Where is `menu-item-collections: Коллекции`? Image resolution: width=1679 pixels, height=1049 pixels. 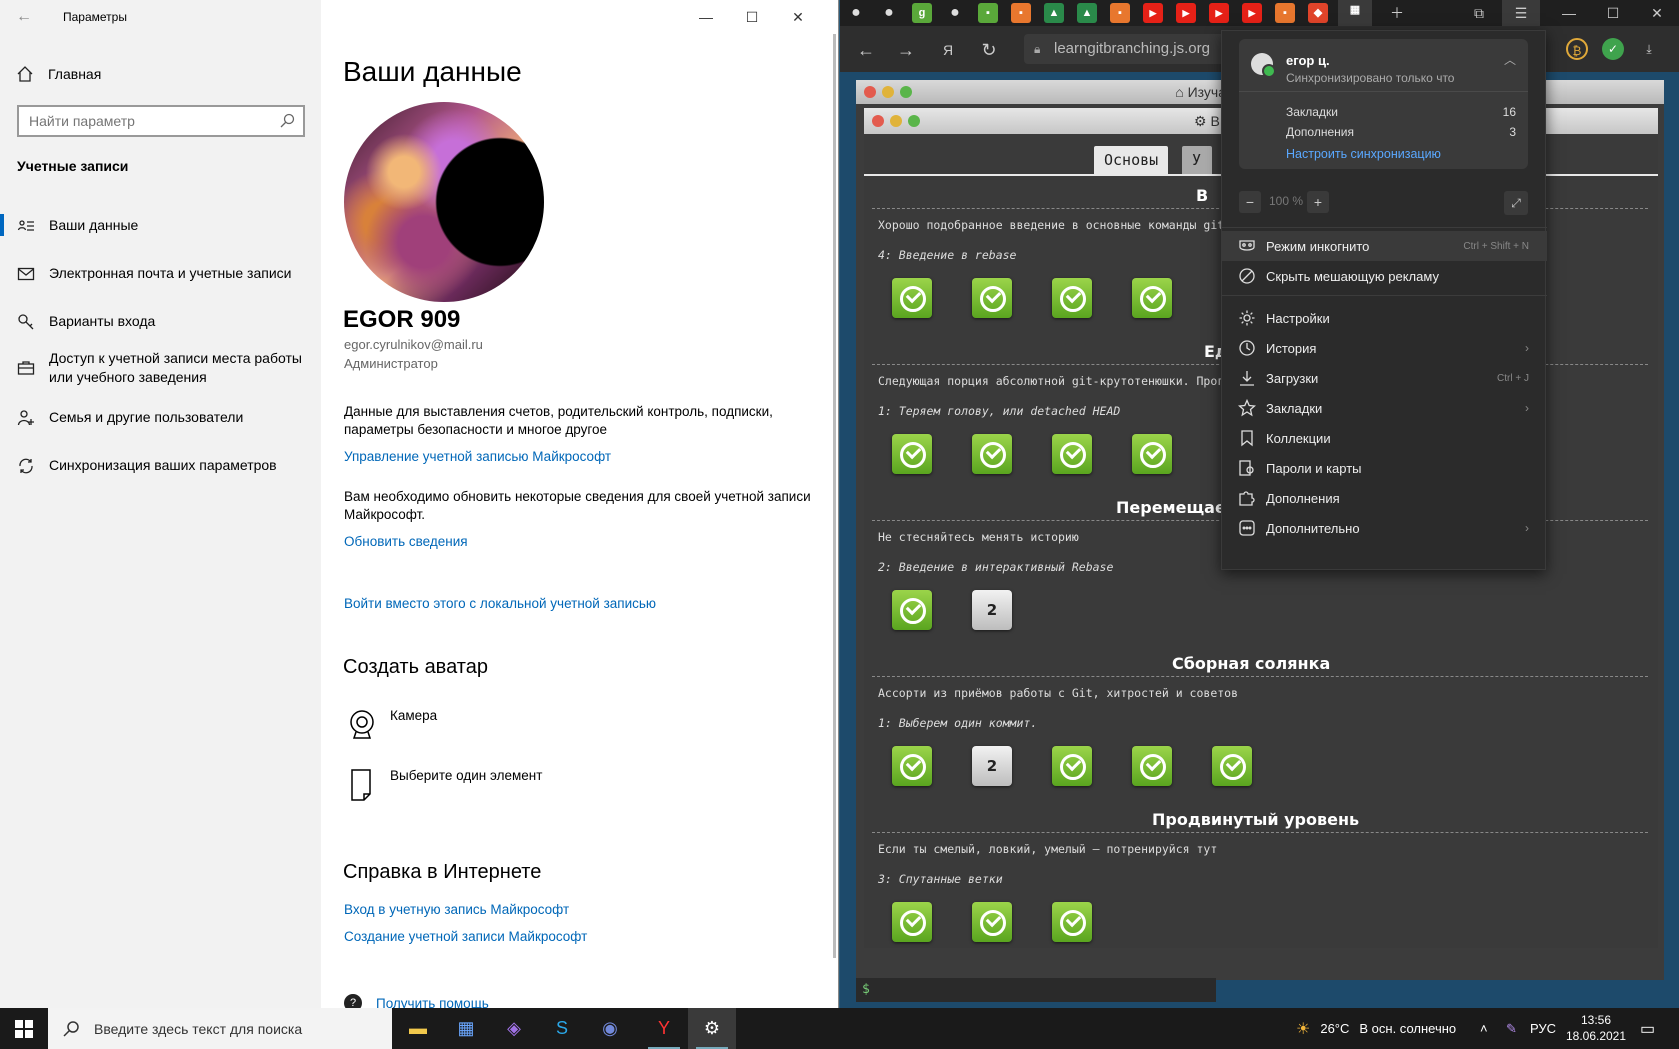
menu-item-collections: Коллекции is located at coordinates (1384, 438).